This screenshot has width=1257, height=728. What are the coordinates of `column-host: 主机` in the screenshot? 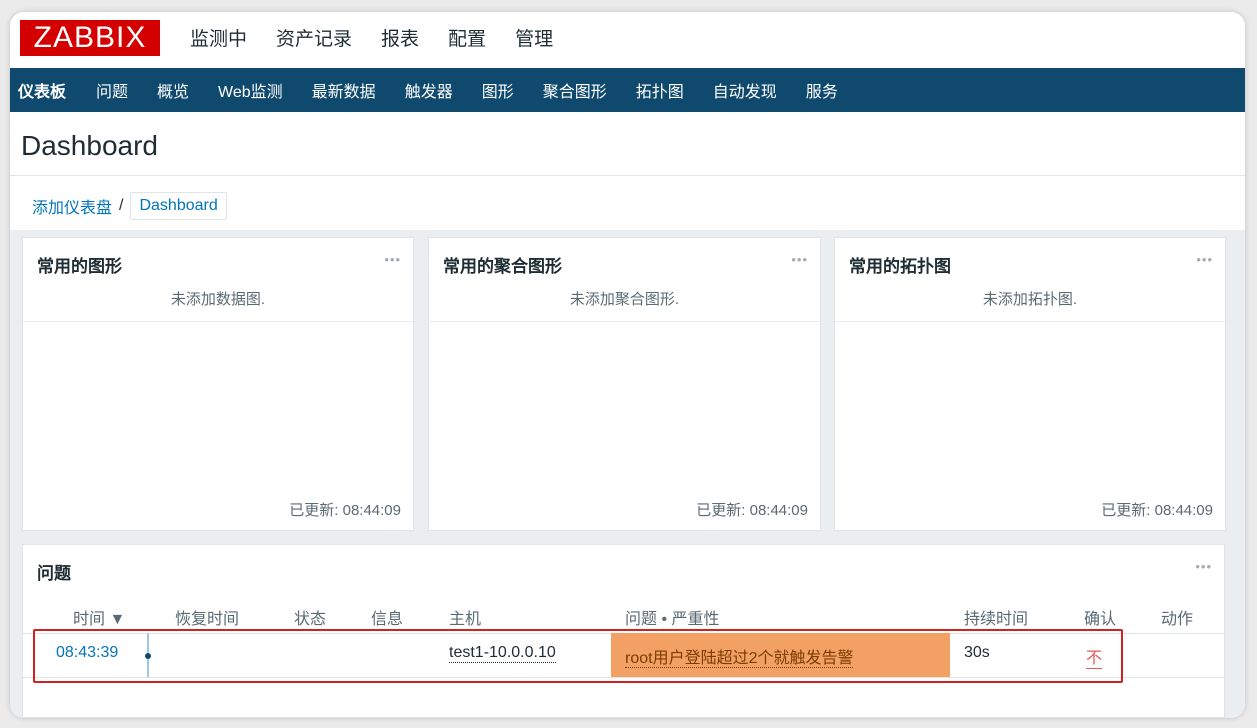 It's located at (465, 619).